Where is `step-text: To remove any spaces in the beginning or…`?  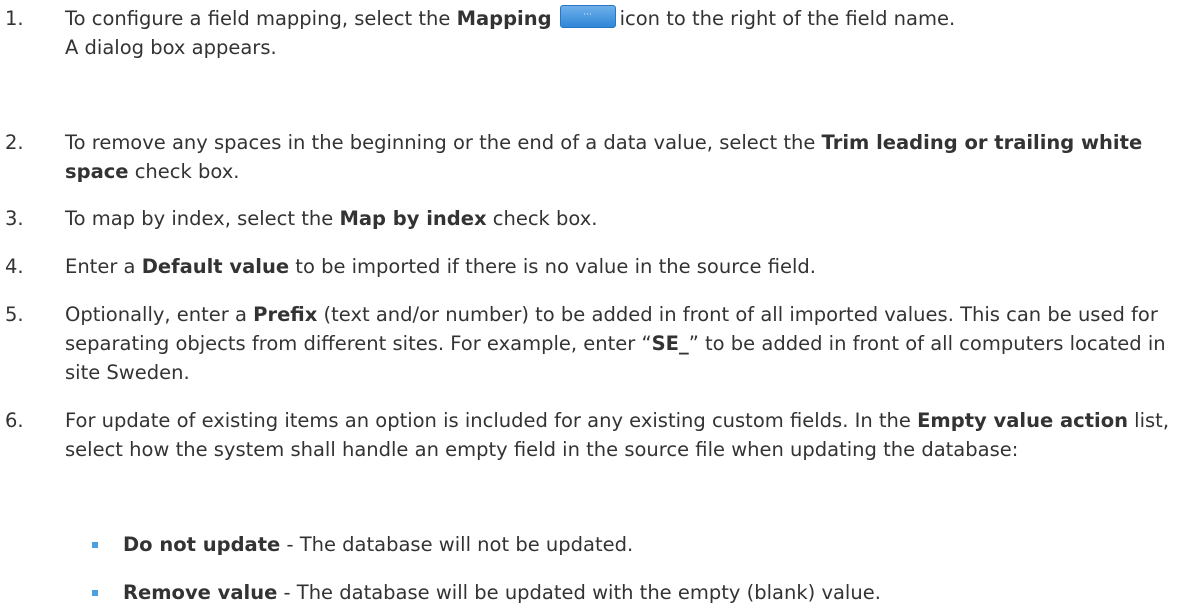 step-text: To remove any spaces in the beginning or… is located at coordinates (627, 157).